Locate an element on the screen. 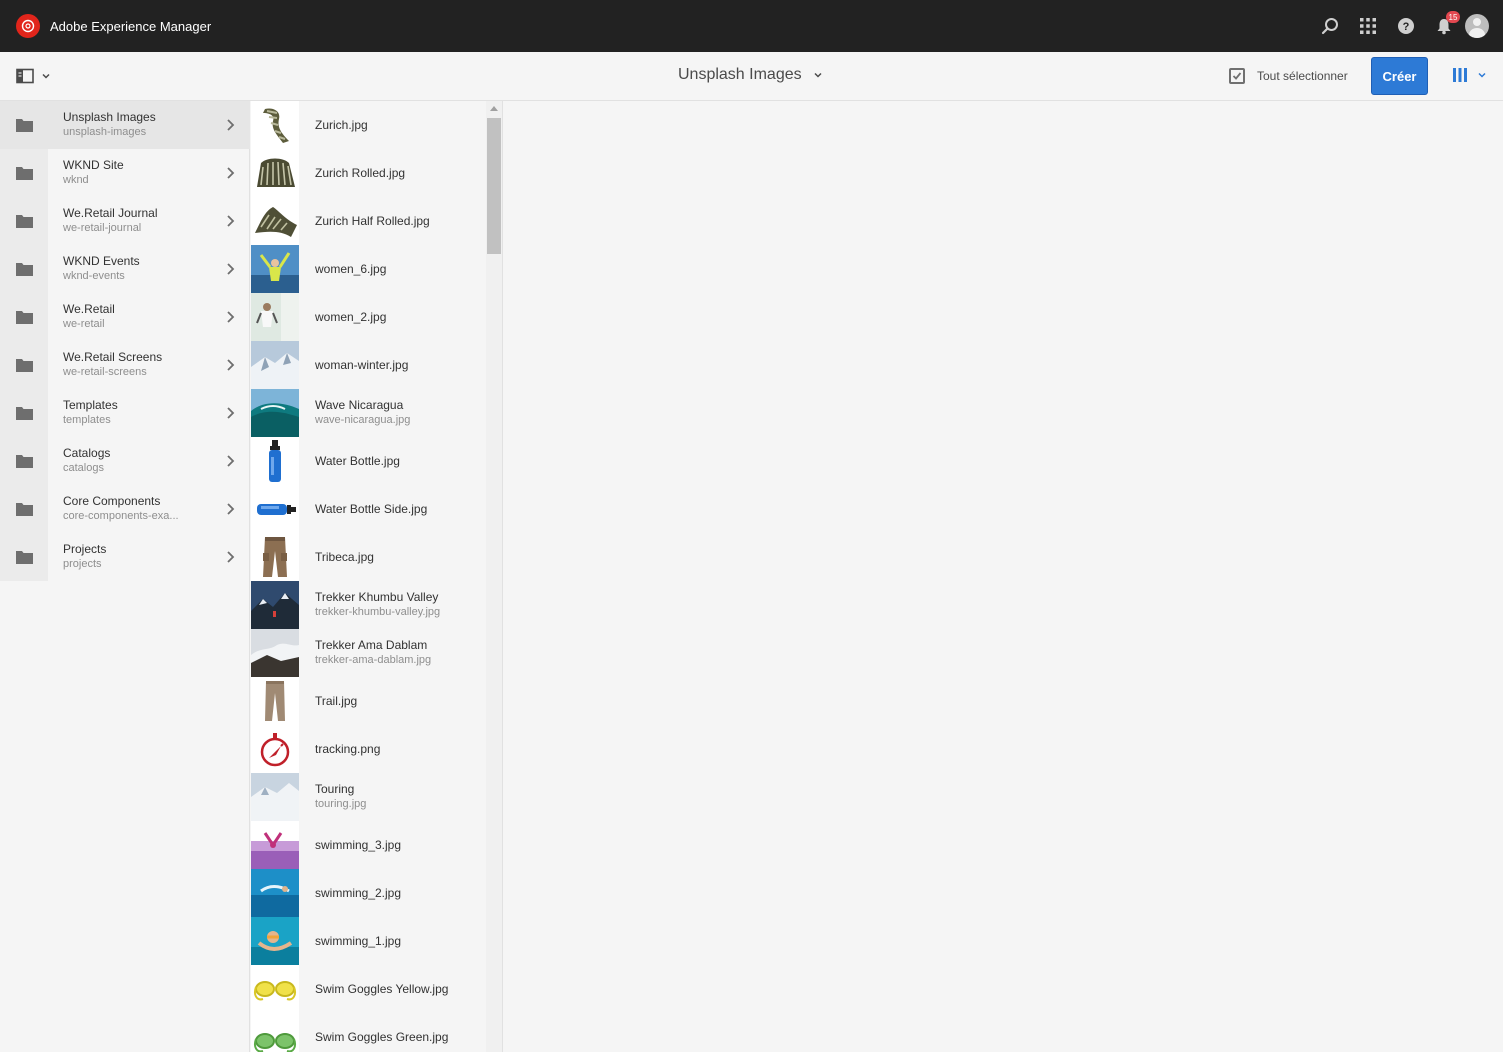 Image resolution: width=1503 pixels, height=1052 pixels. asset-row: Zurich Rolled.jpg is located at coordinates (368, 173).